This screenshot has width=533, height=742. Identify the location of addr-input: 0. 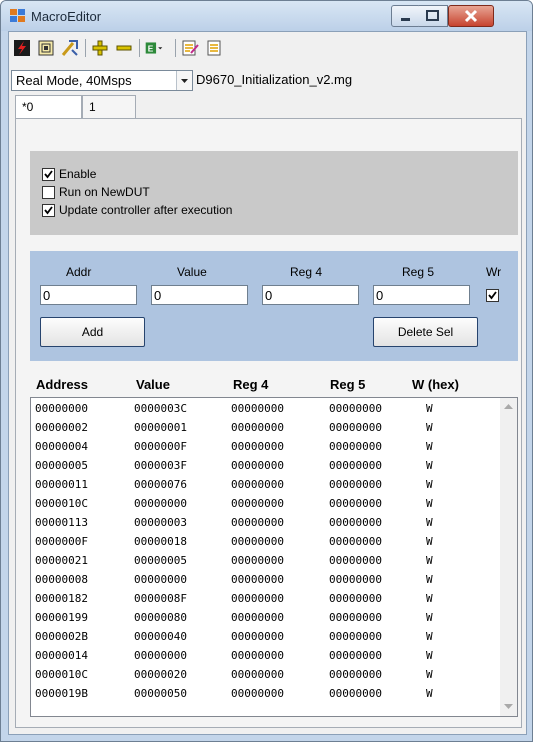
(88, 295).